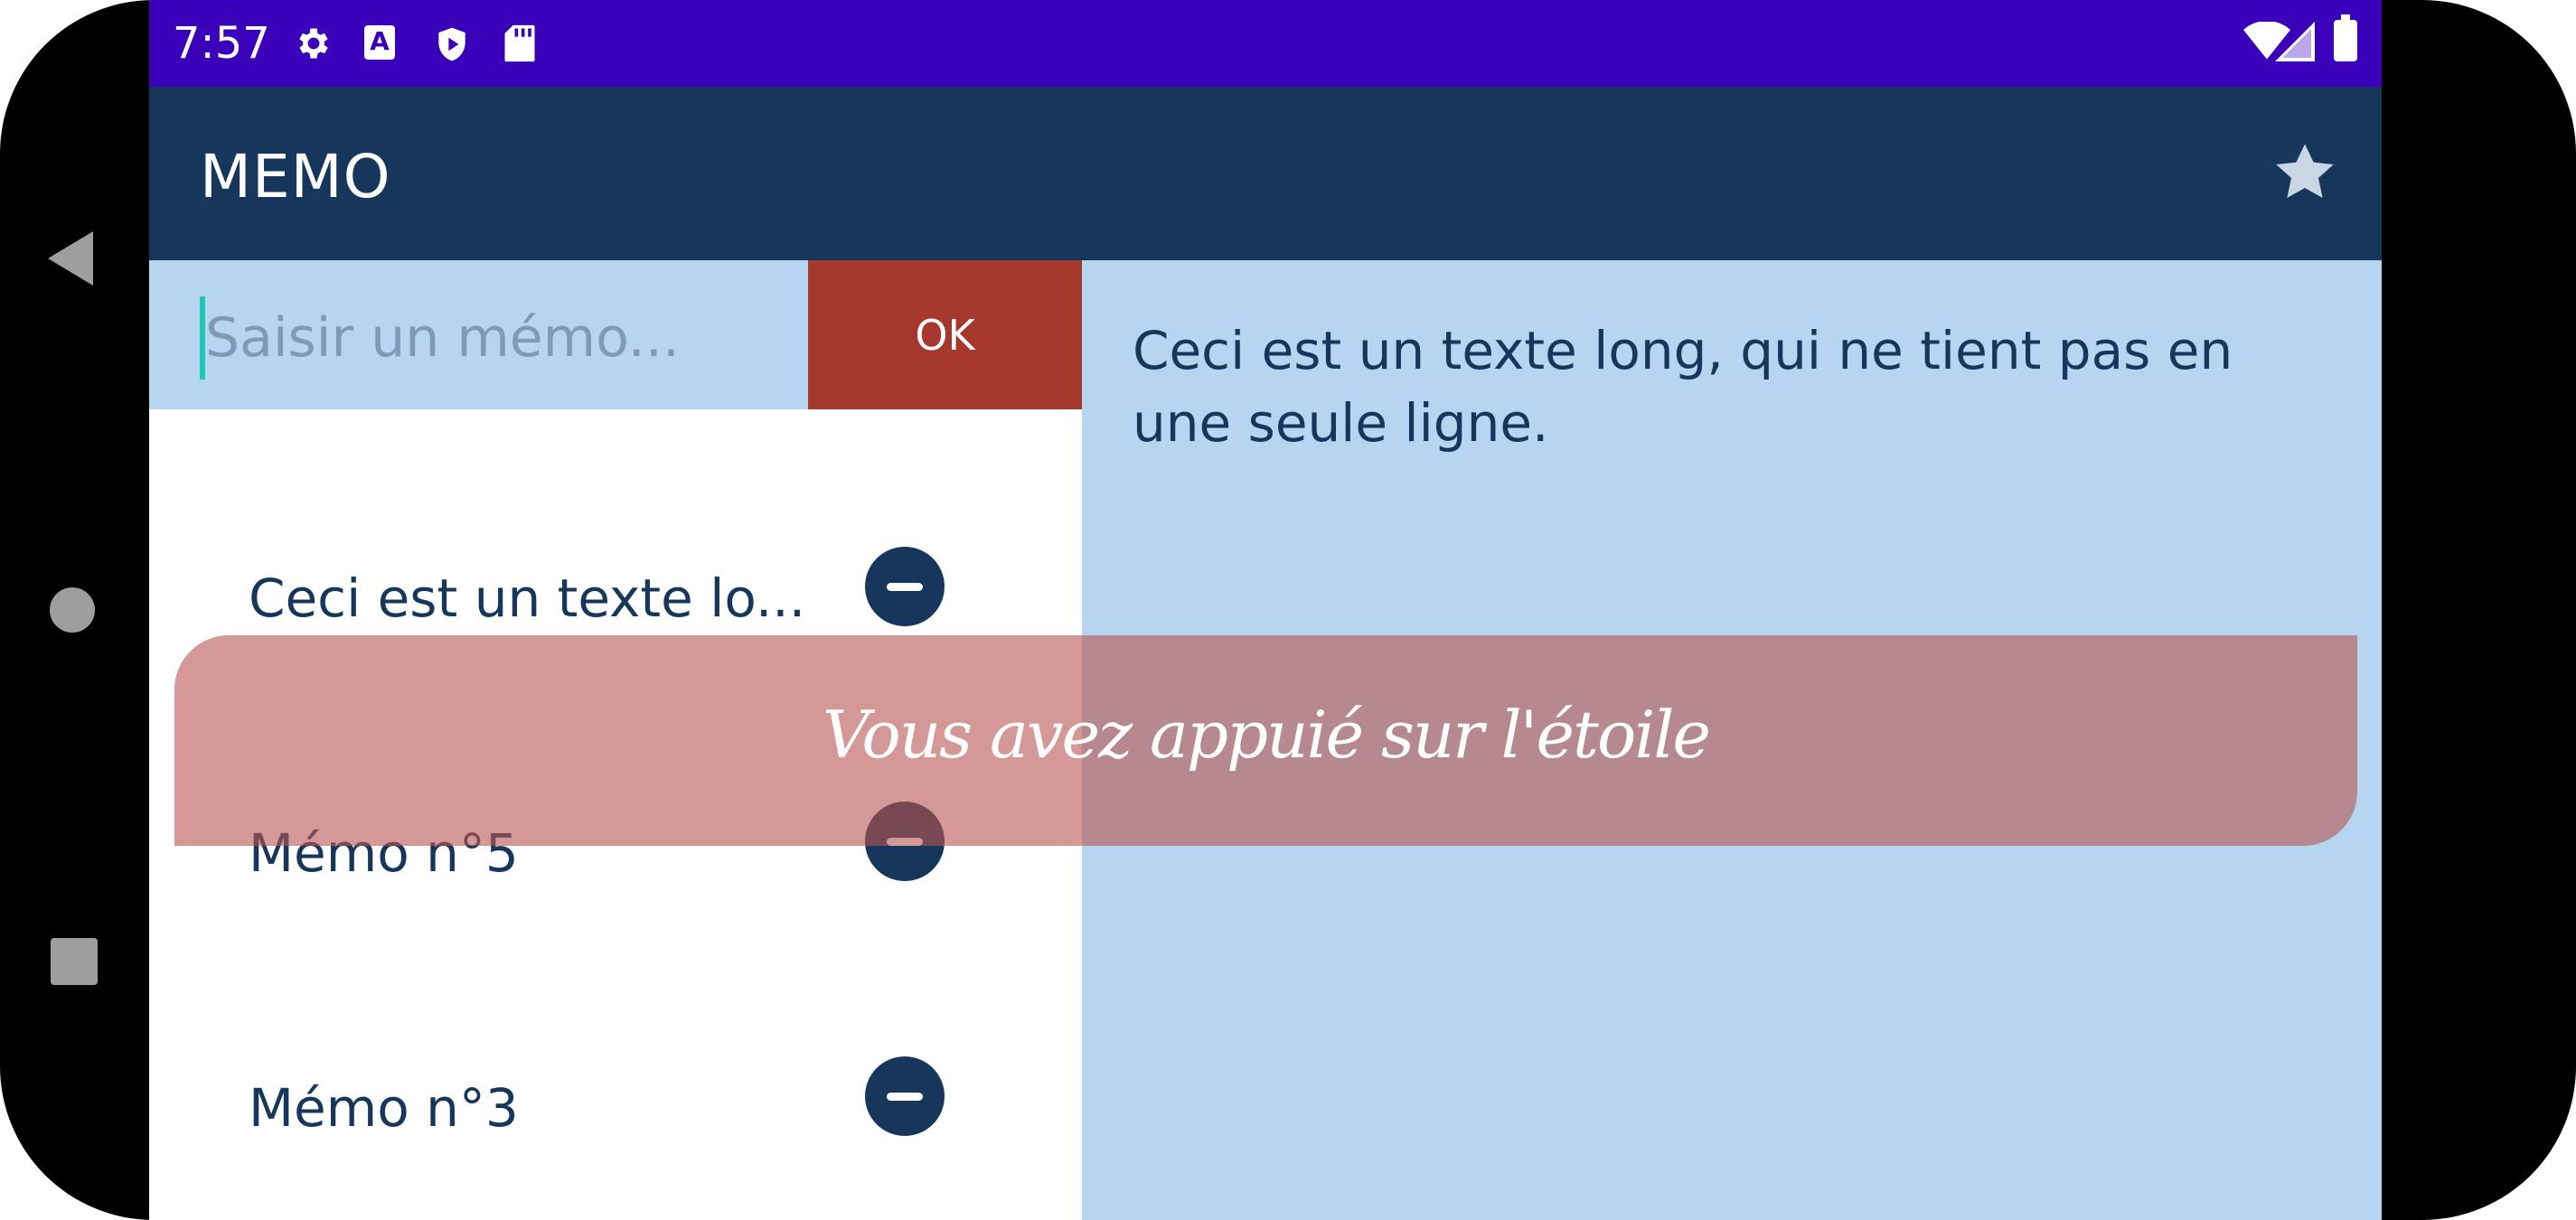 The width and height of the screenshot is (2576, 1220). What do you see at coordinates (502, 338) in the screenshot?
I see `memo-input` at bounding box center [502, 338].